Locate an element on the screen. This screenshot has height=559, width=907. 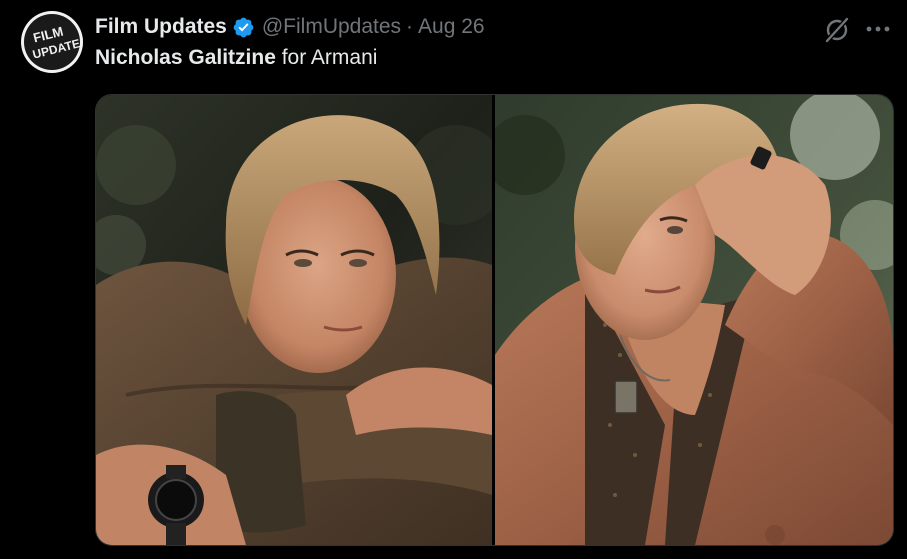
tweet-text-bold: Nicholas Galitzine is located at coordinates (185, 57).